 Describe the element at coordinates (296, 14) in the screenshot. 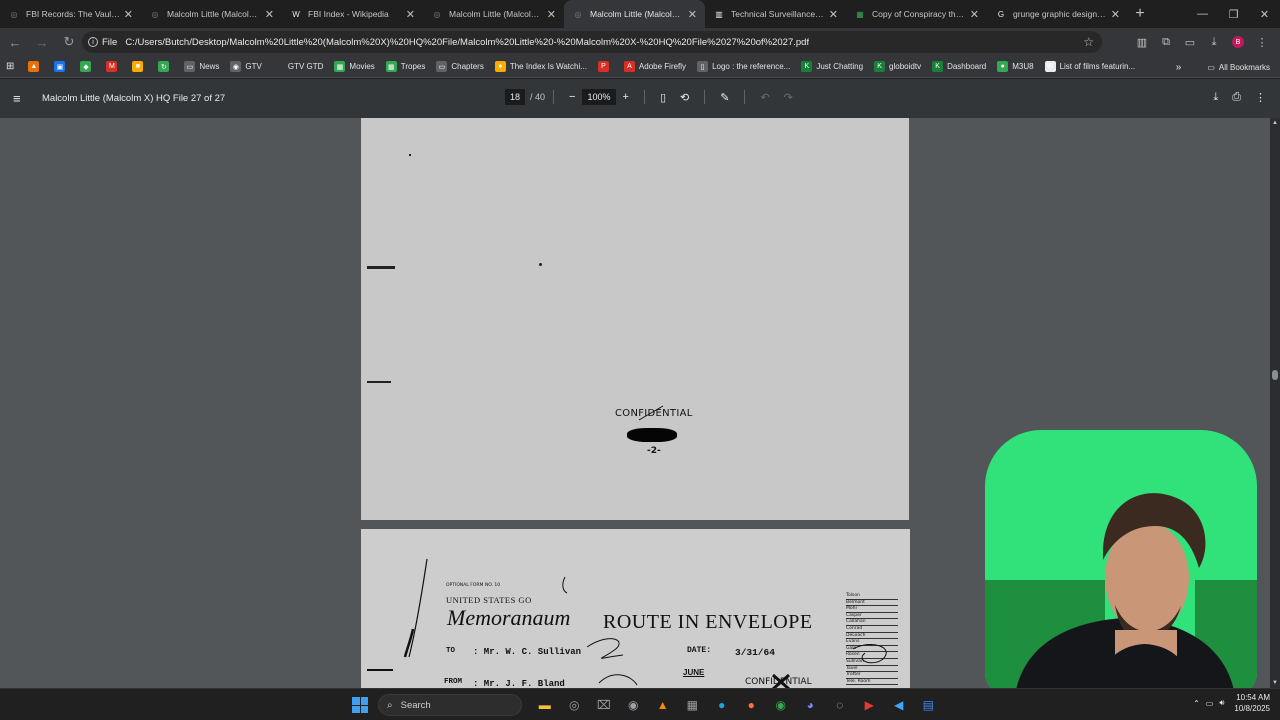

I see `tab-favicon-icon: W` at that location.